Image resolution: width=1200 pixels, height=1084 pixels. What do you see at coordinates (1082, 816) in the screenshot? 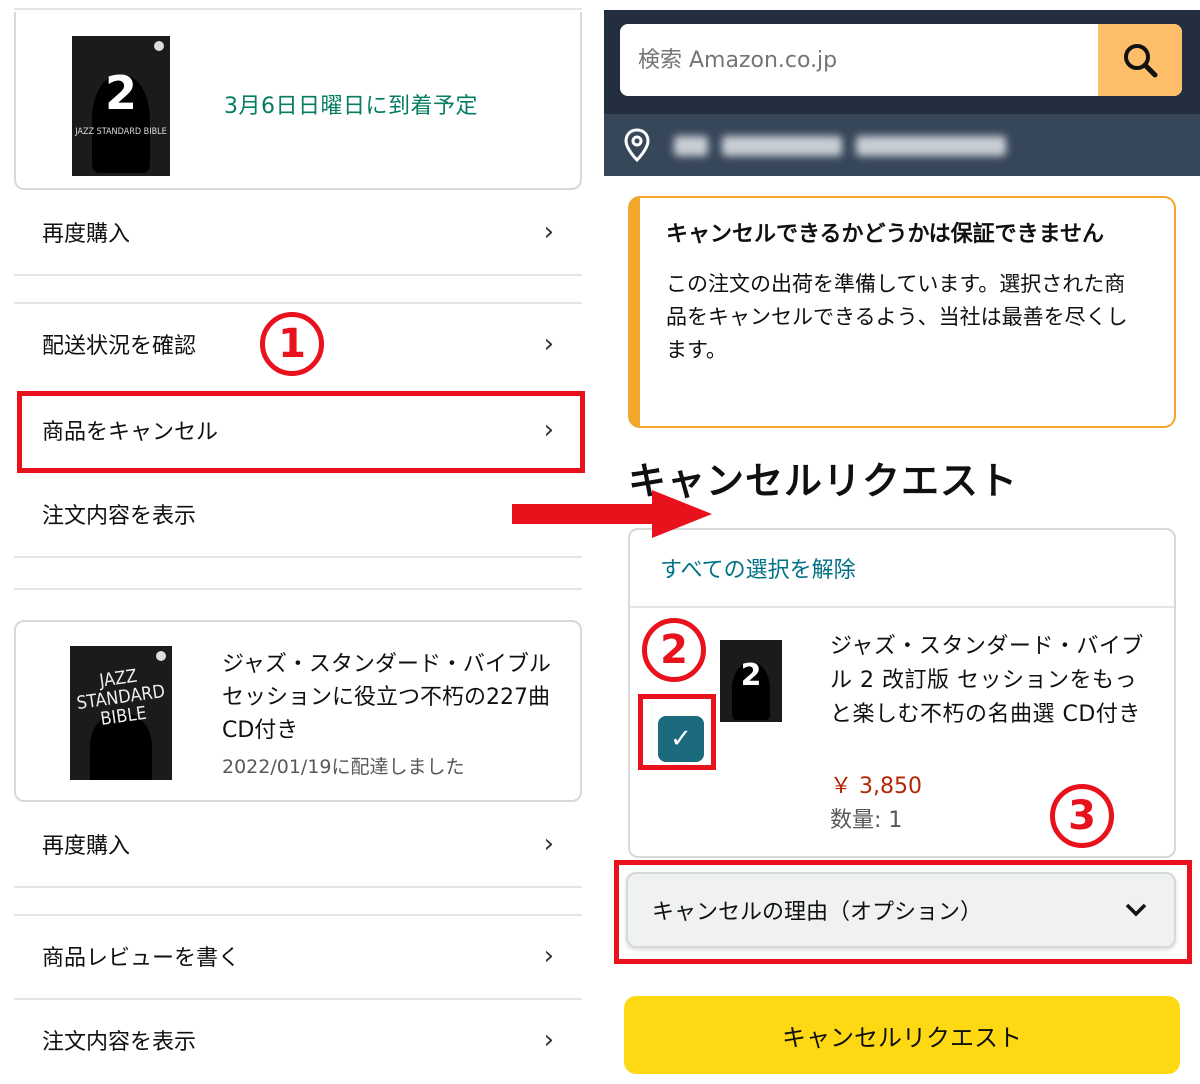
I see `step-marker-3: 3` at bounding box center [1082, 816].